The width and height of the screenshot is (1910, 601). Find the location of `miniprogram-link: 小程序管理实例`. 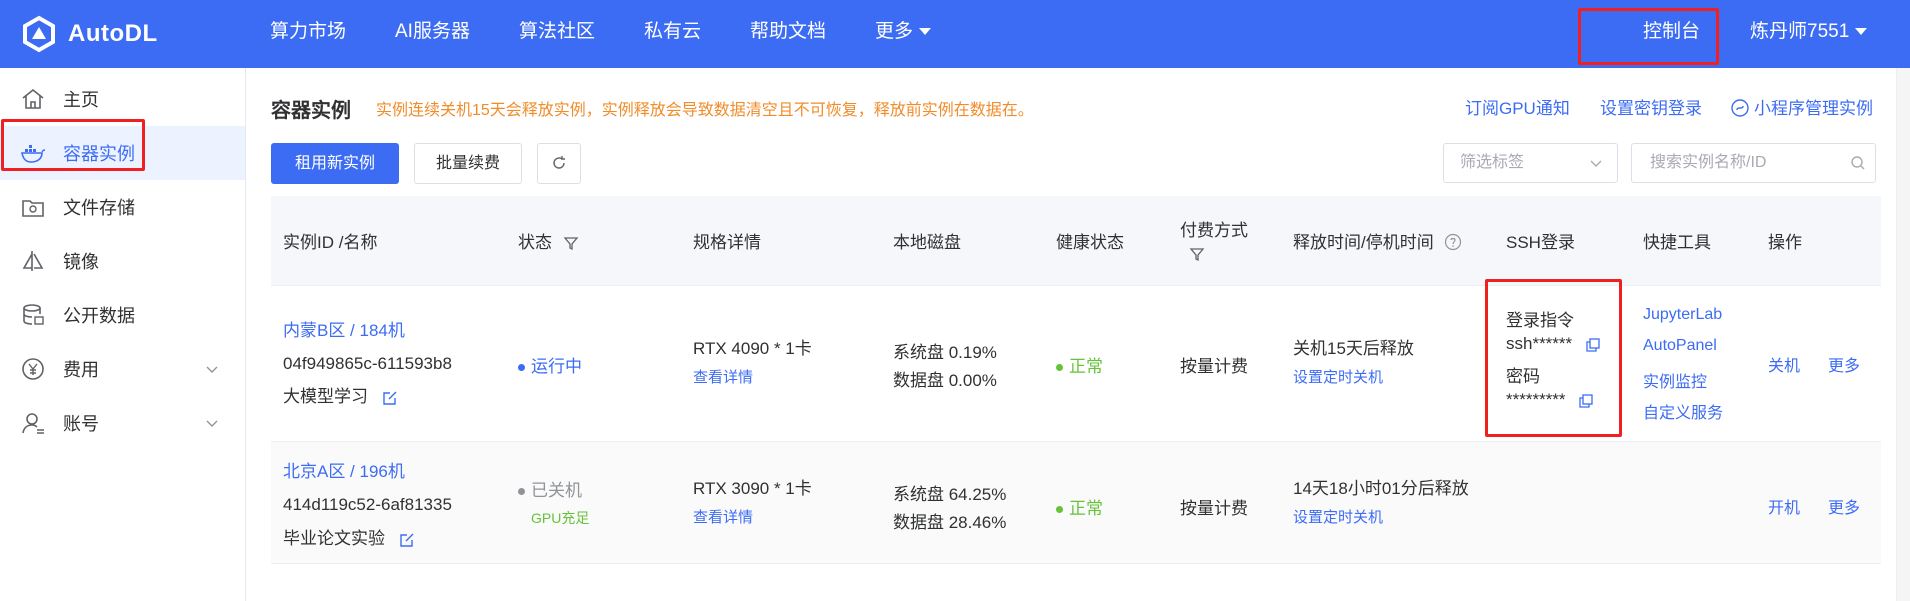

miniprogram-link: 小程序管理实例 is located at coordinates (1802, 106).